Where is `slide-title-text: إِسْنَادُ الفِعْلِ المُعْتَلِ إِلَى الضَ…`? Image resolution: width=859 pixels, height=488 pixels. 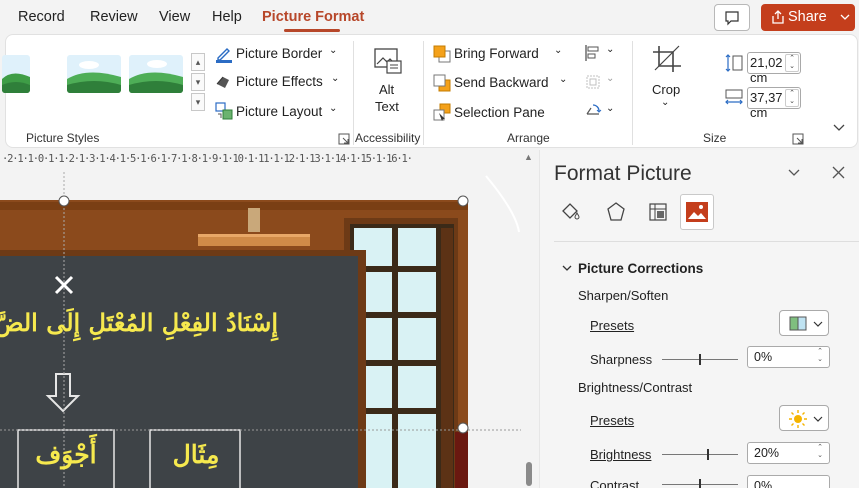
slide-title-text: إِسْنَادُ الفِعْلِ المُعْتَلِ إِلَى الضَ… is located at coordinates (139, 322).